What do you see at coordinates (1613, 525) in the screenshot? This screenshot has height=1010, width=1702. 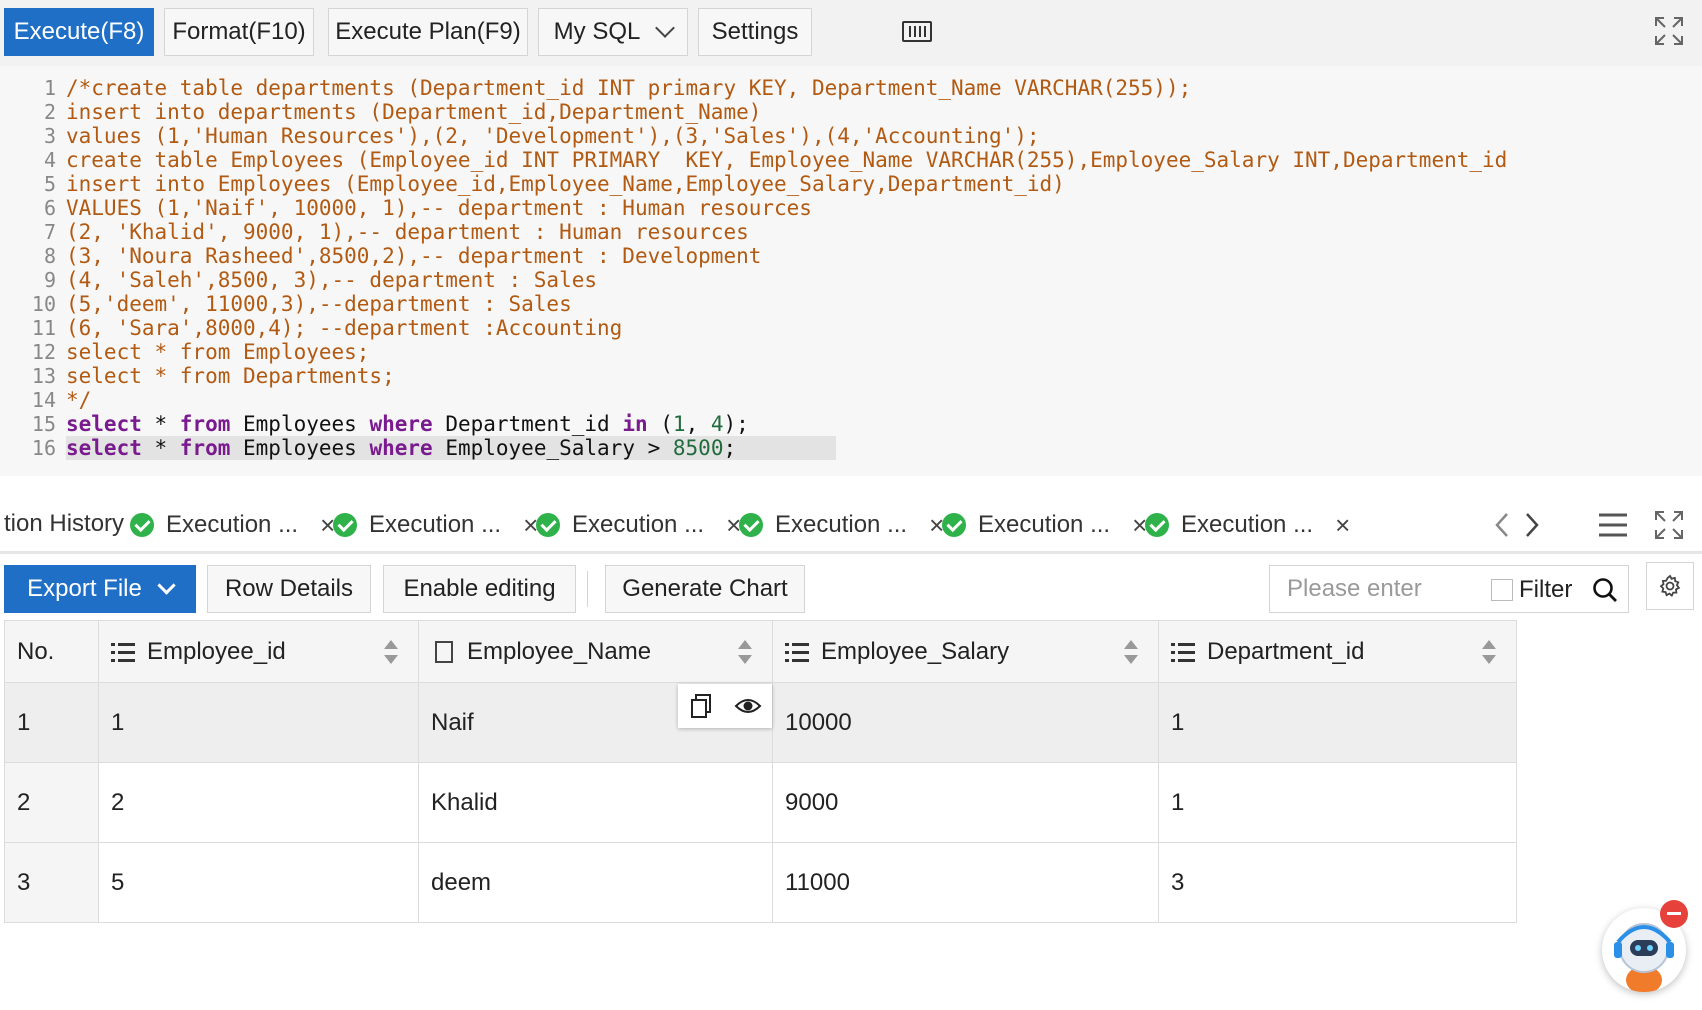 I see `menu-icon` at bounding box center [1613, 525].